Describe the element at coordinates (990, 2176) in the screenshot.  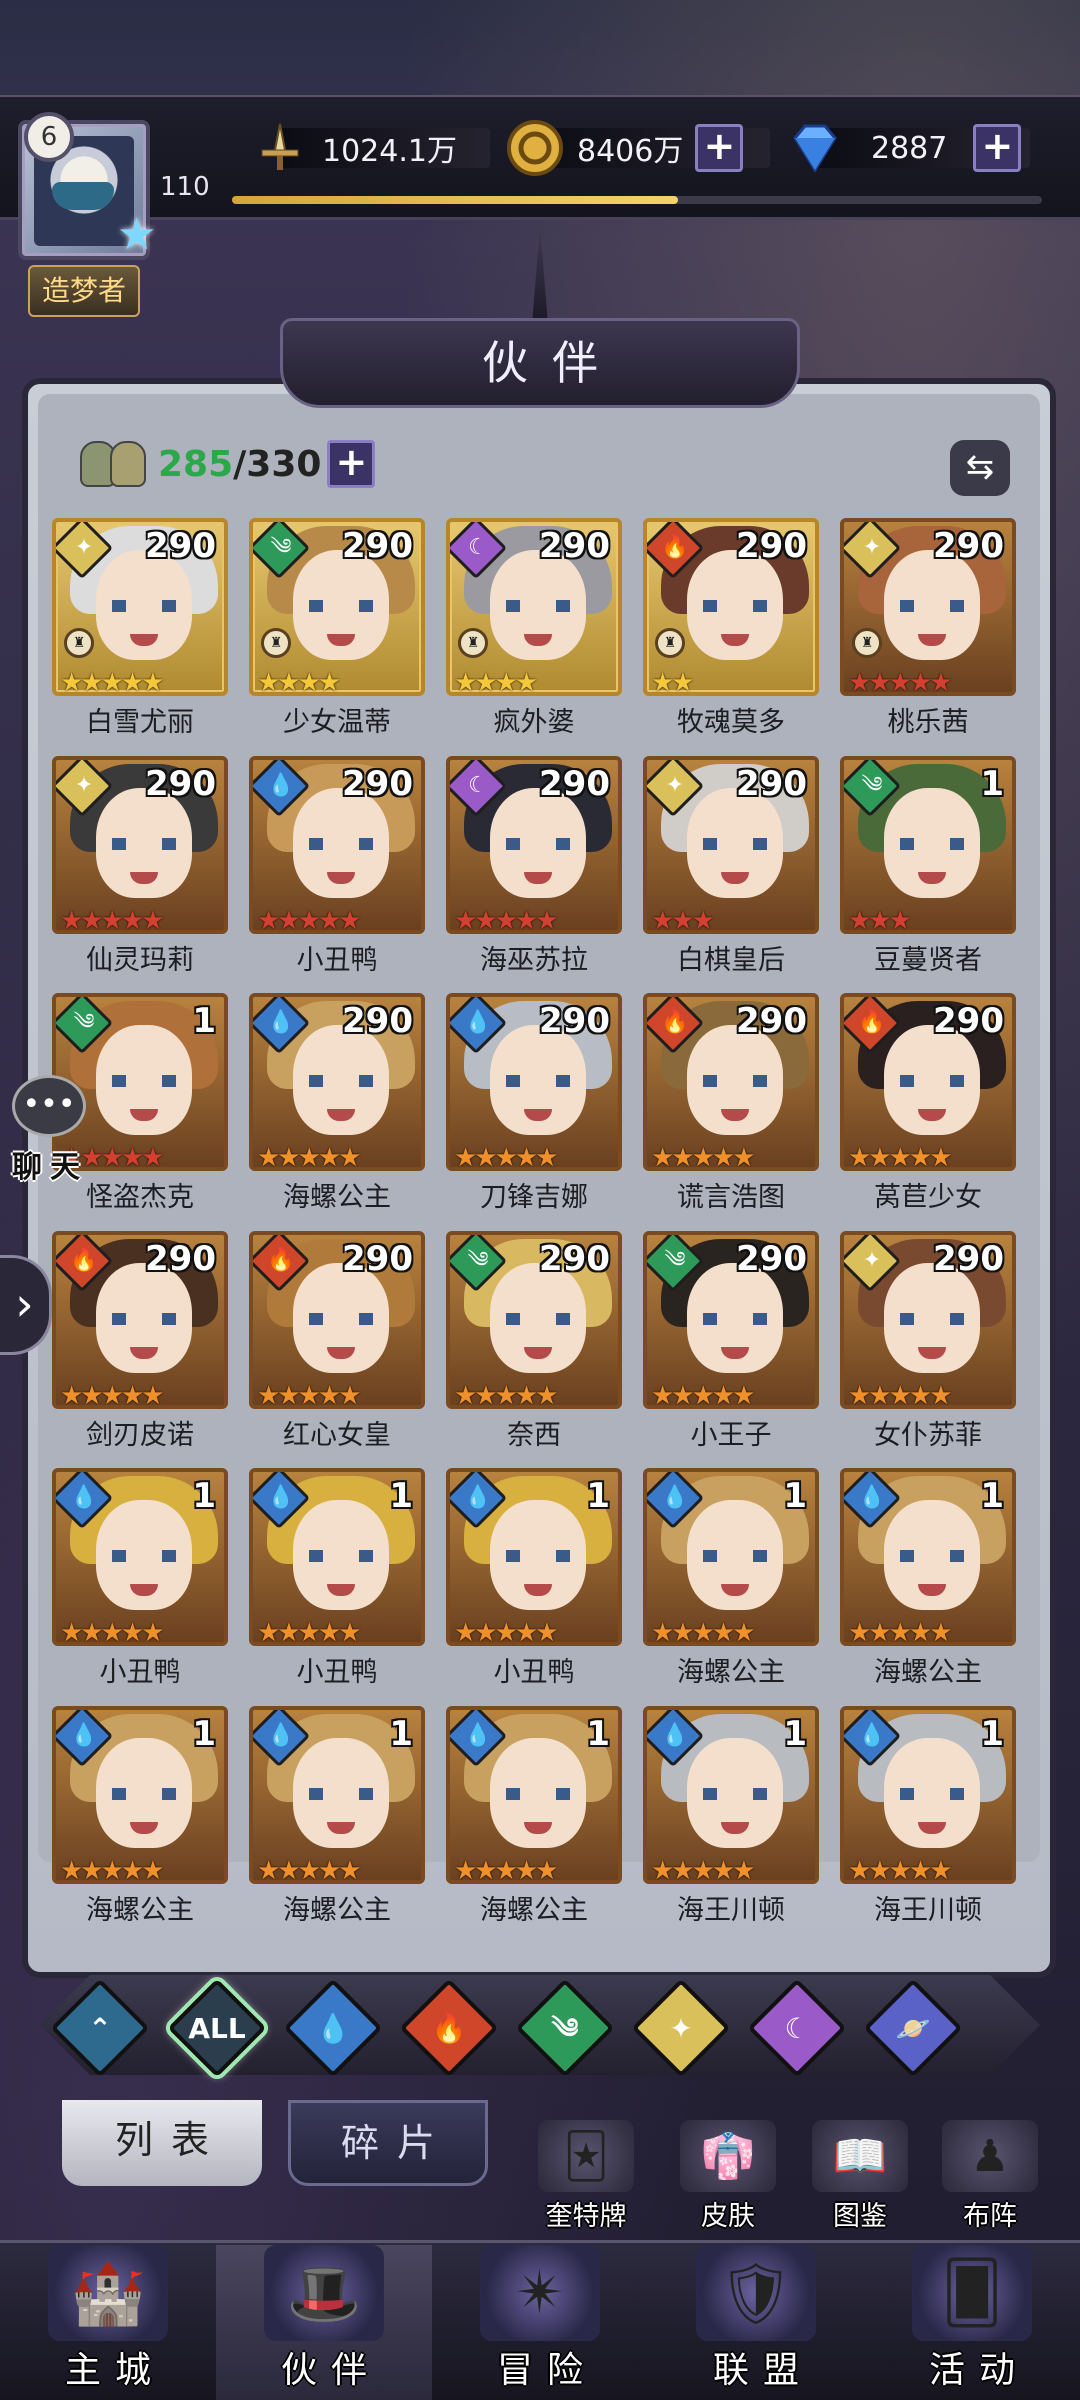
I see `formation-button: ♟ 布阵` at that location.